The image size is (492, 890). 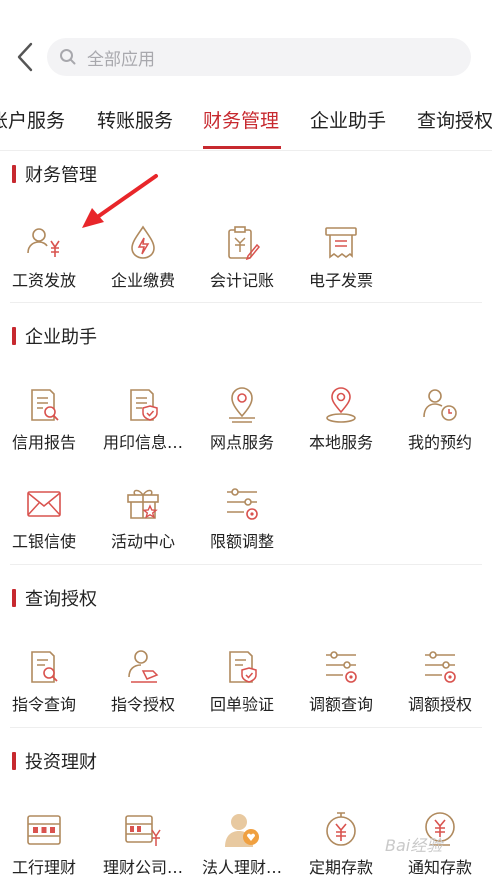 What do you see at coordinates (143, 504) in the screenshot?
I see `gift-icon` at bounding box center [143, 504].